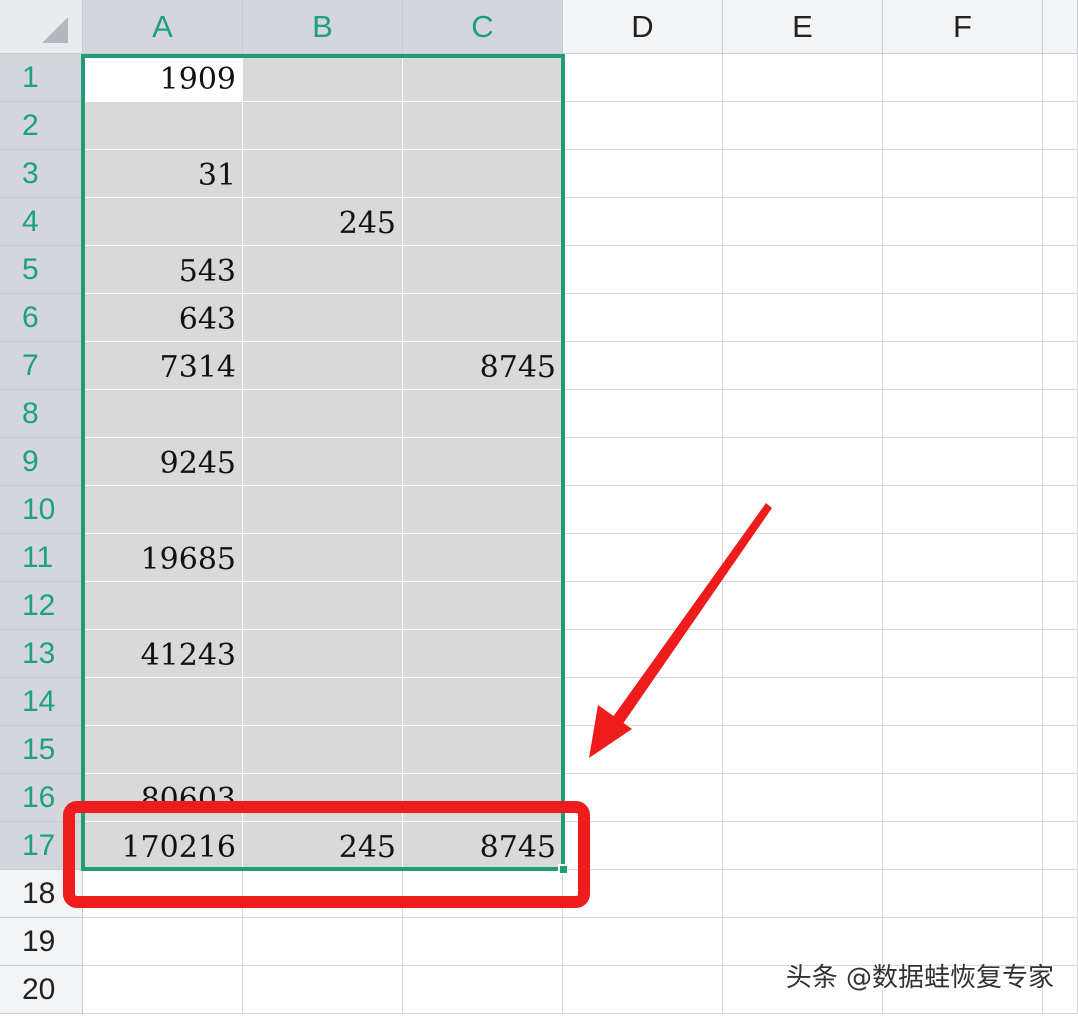 This screenshot has width=1078, height=1018. Describe the element at coordinates (483, 750) in the screenshot. I see `cell-c15` at that location.